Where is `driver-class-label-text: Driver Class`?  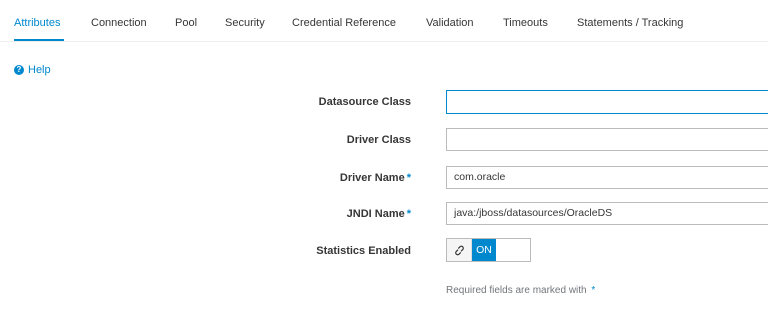 driver-class-label-text: Driver Class is located at coordinates (378, 140).